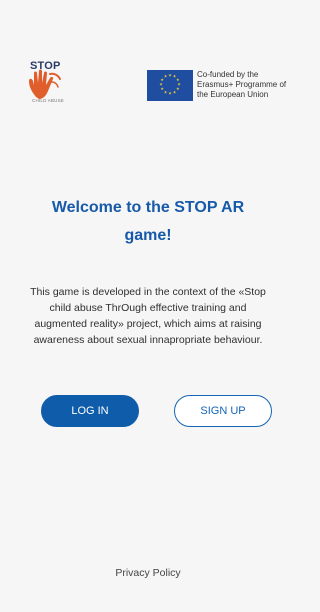 Image resolution: width=320 pixels, height=612 pixels. I want to click on signup-button: SIGN UP, so click(223, 411).